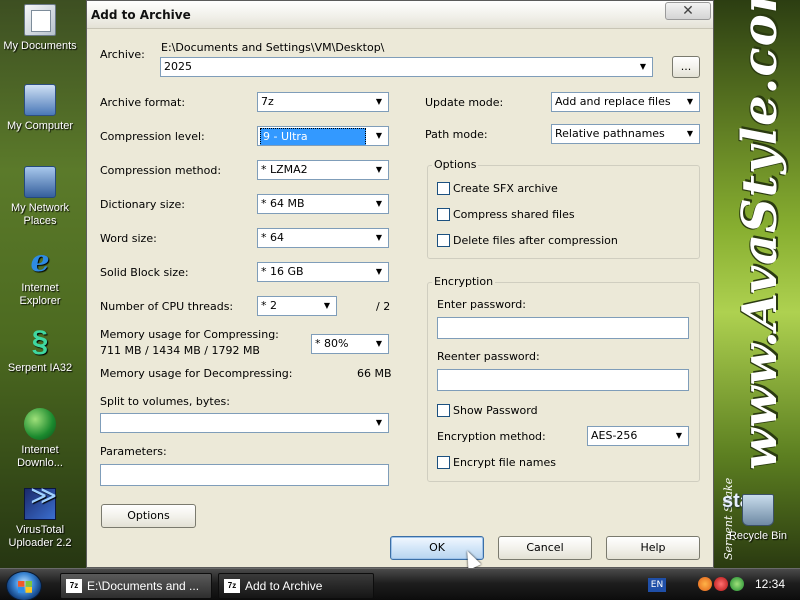 The width and height of the screenshot is (800, 600). What do you see at coordinates (133, 451) in the screenshot?
I see `parameters-label: Parameters:` at bounding box center [133, 451].